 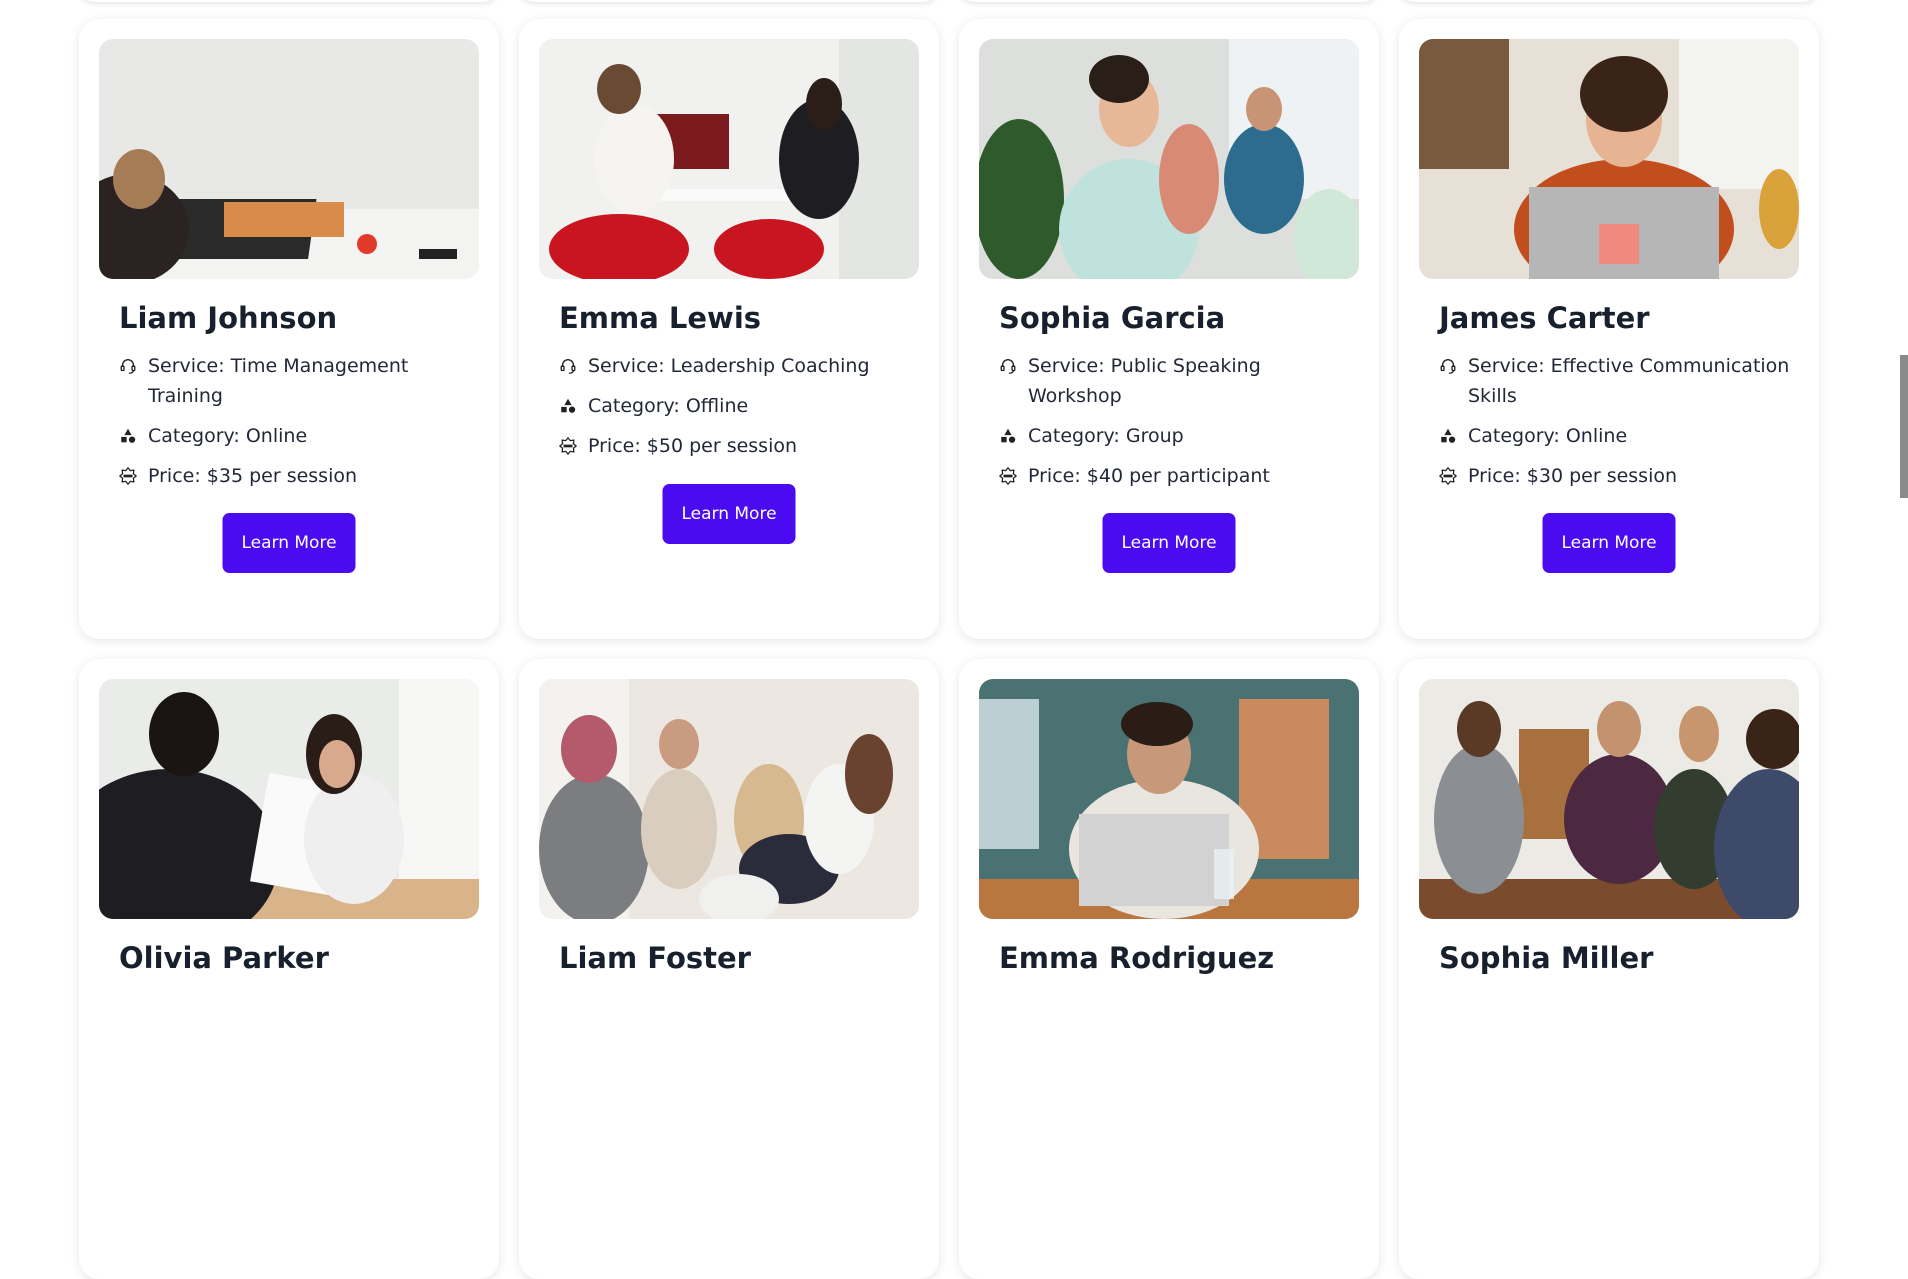 What do you see at coordinates (1904, 426) in the screenshot?
I see `page-scrollbar-thumb` at bounding box center [1904, 426].